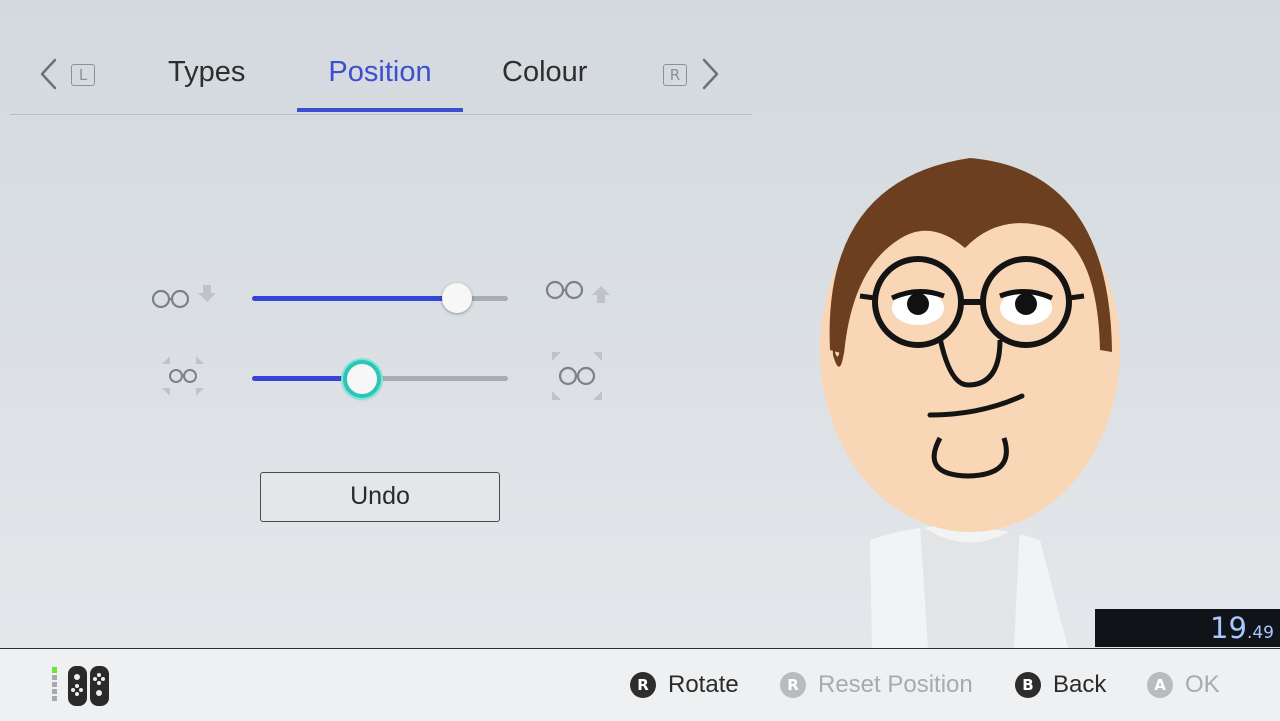  What do you see at coordinates (183, 378) in the screenshot?
I see `glasses-shrink-icon` at bounding box center [183, 378].